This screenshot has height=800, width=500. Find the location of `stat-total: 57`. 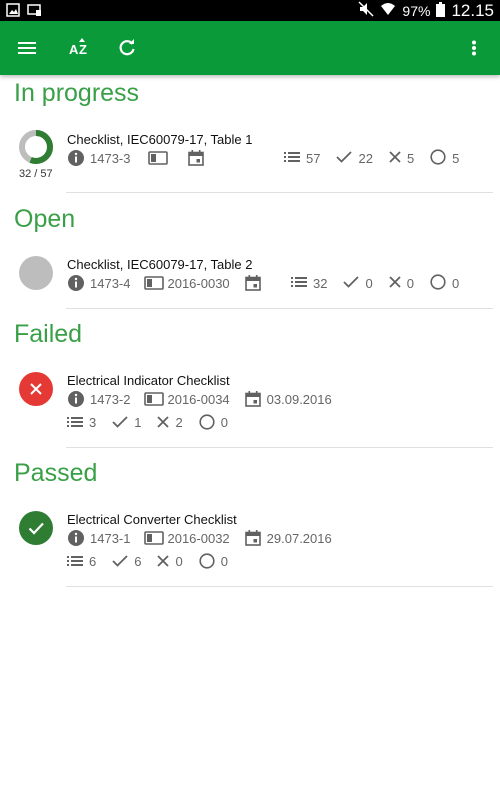

stat-total: 57 is located at coordinates (313, 158).